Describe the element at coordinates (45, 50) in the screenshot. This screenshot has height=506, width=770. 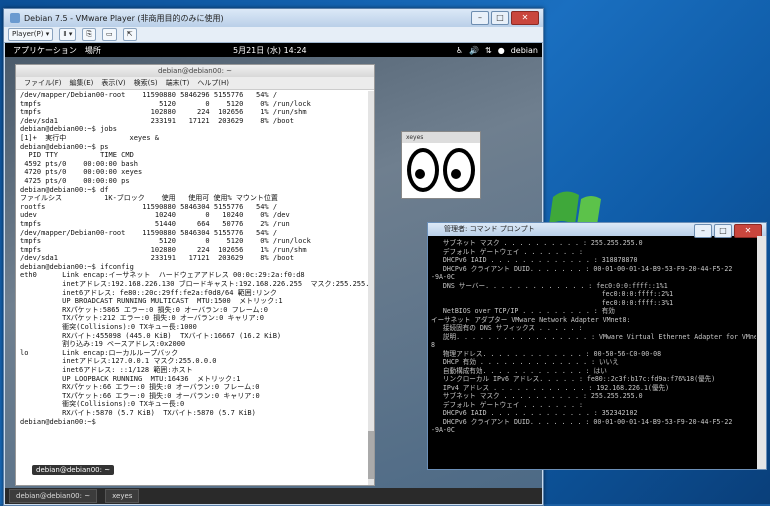
I see `applications-menu: アプリケーション` at that location.